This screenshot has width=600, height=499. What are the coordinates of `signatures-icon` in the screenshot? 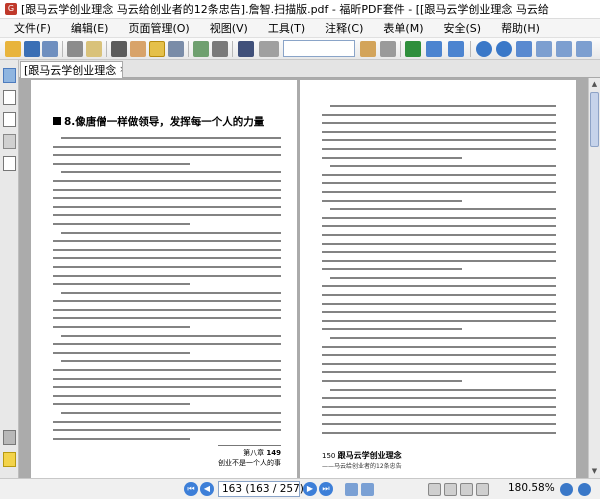 It's located at (9, 163).